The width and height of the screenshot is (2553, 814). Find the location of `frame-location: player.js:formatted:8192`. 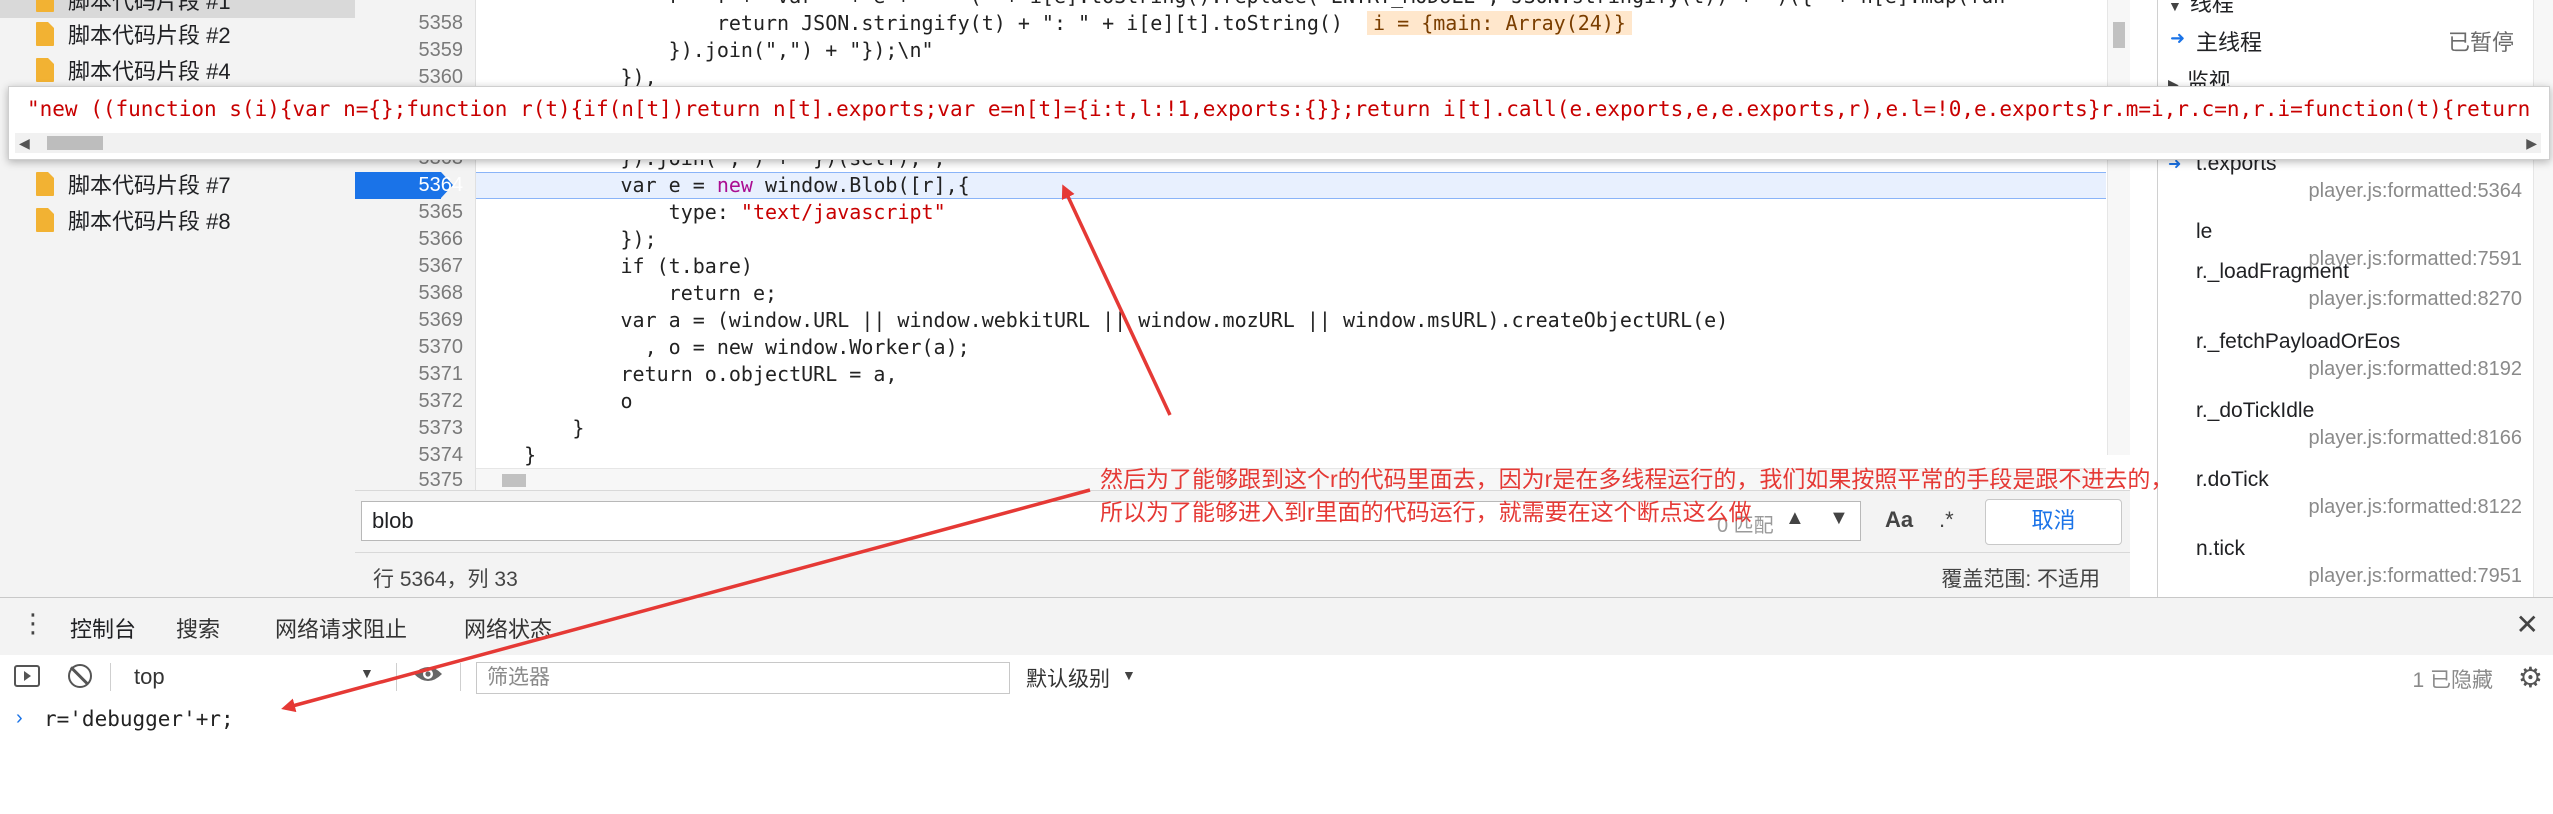

frame-location: player.js:formatted:8192 is located at coordinates (2415, 369).